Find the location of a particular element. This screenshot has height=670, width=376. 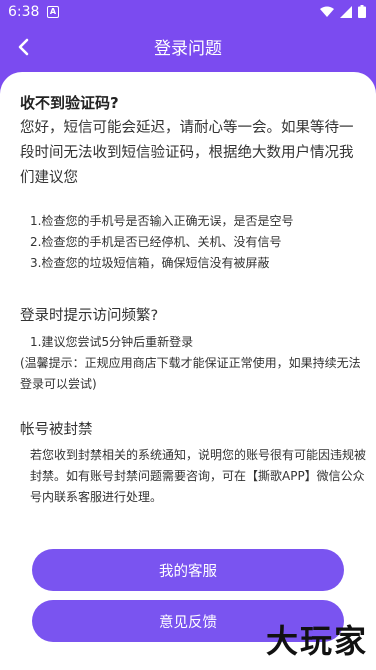

status-time: 6:38 is located at coordinates (24, 12).